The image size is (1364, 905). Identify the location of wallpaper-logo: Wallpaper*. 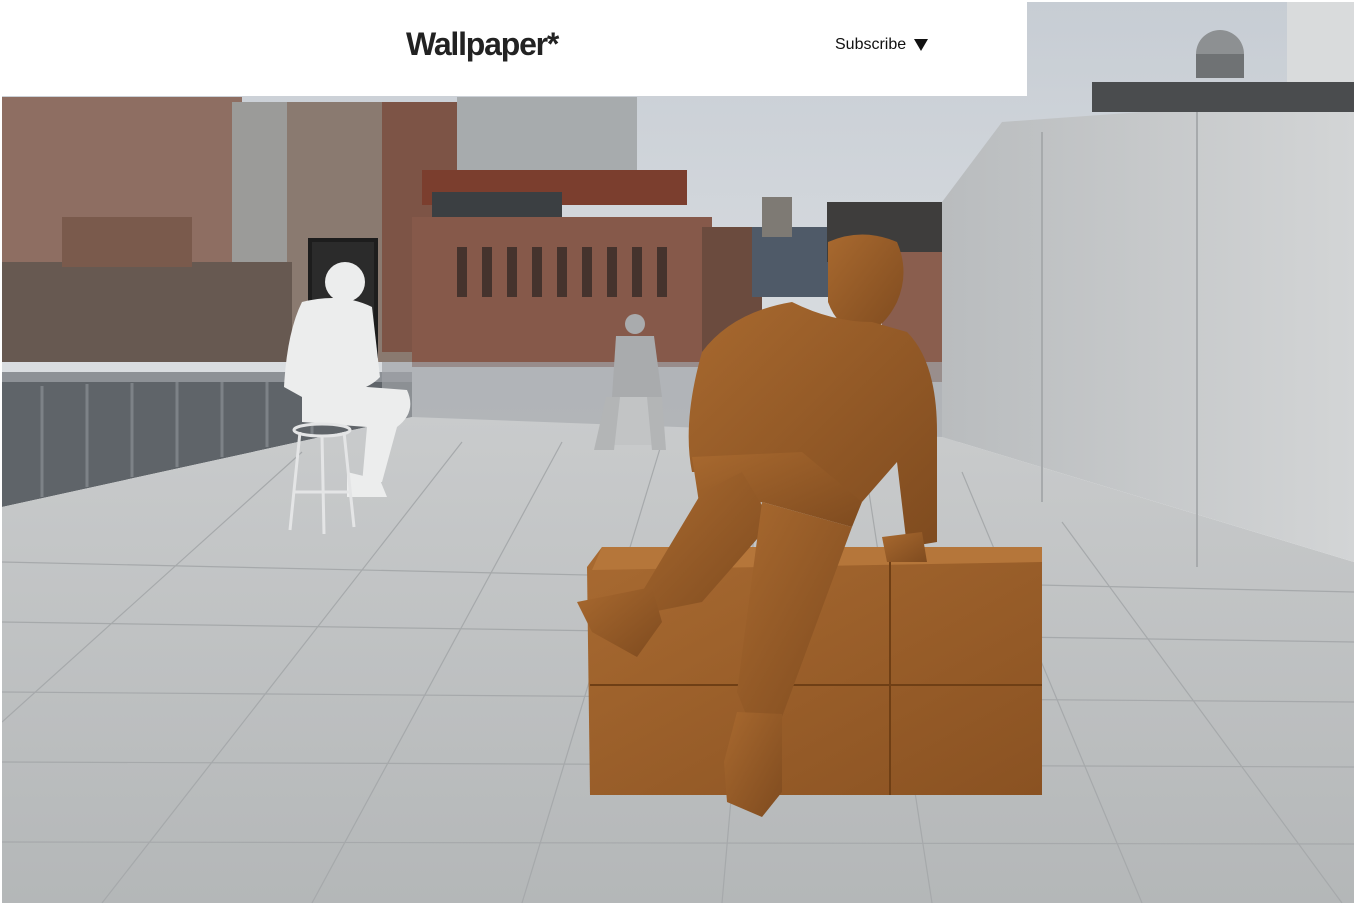
(482, 44).